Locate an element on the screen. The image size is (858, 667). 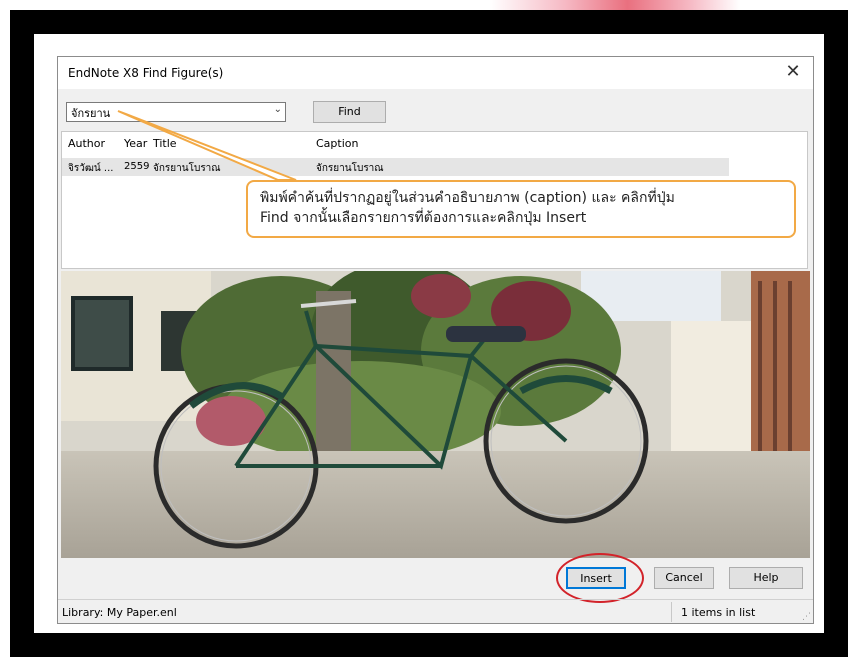
status-bar: Library: My Paper.enl 1 items in list ⋰ is located at coordinates (435, 611).